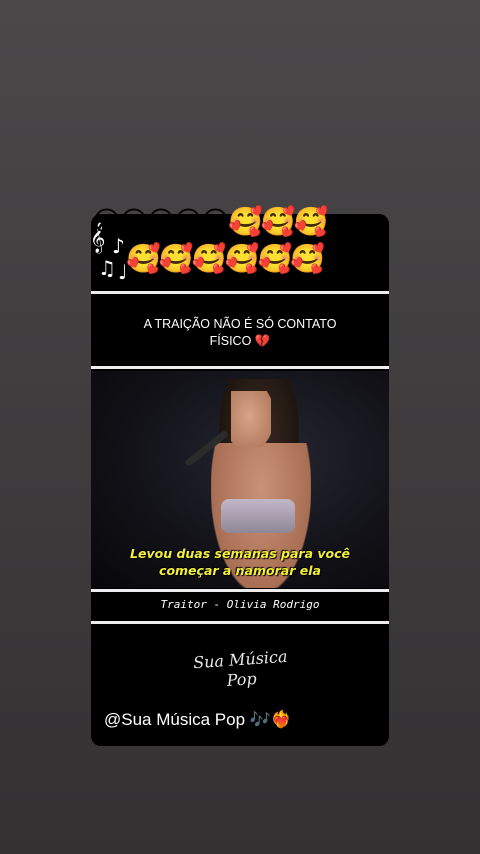 Image resolution: width=480 pixels, height=854 pixels. I want to click on divider-bottom, so click(240, 622).